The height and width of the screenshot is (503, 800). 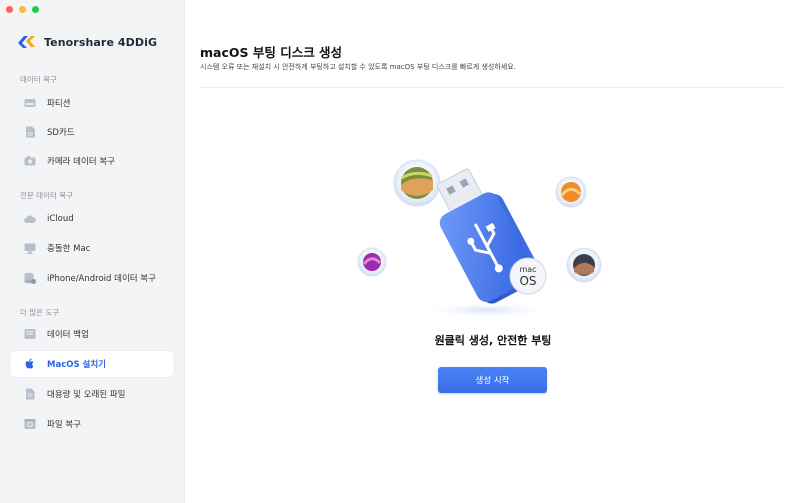 What do you see at coordinates (30, 364) in the screenshot?
I see `apple-icon` at bounding box center [30, 364].